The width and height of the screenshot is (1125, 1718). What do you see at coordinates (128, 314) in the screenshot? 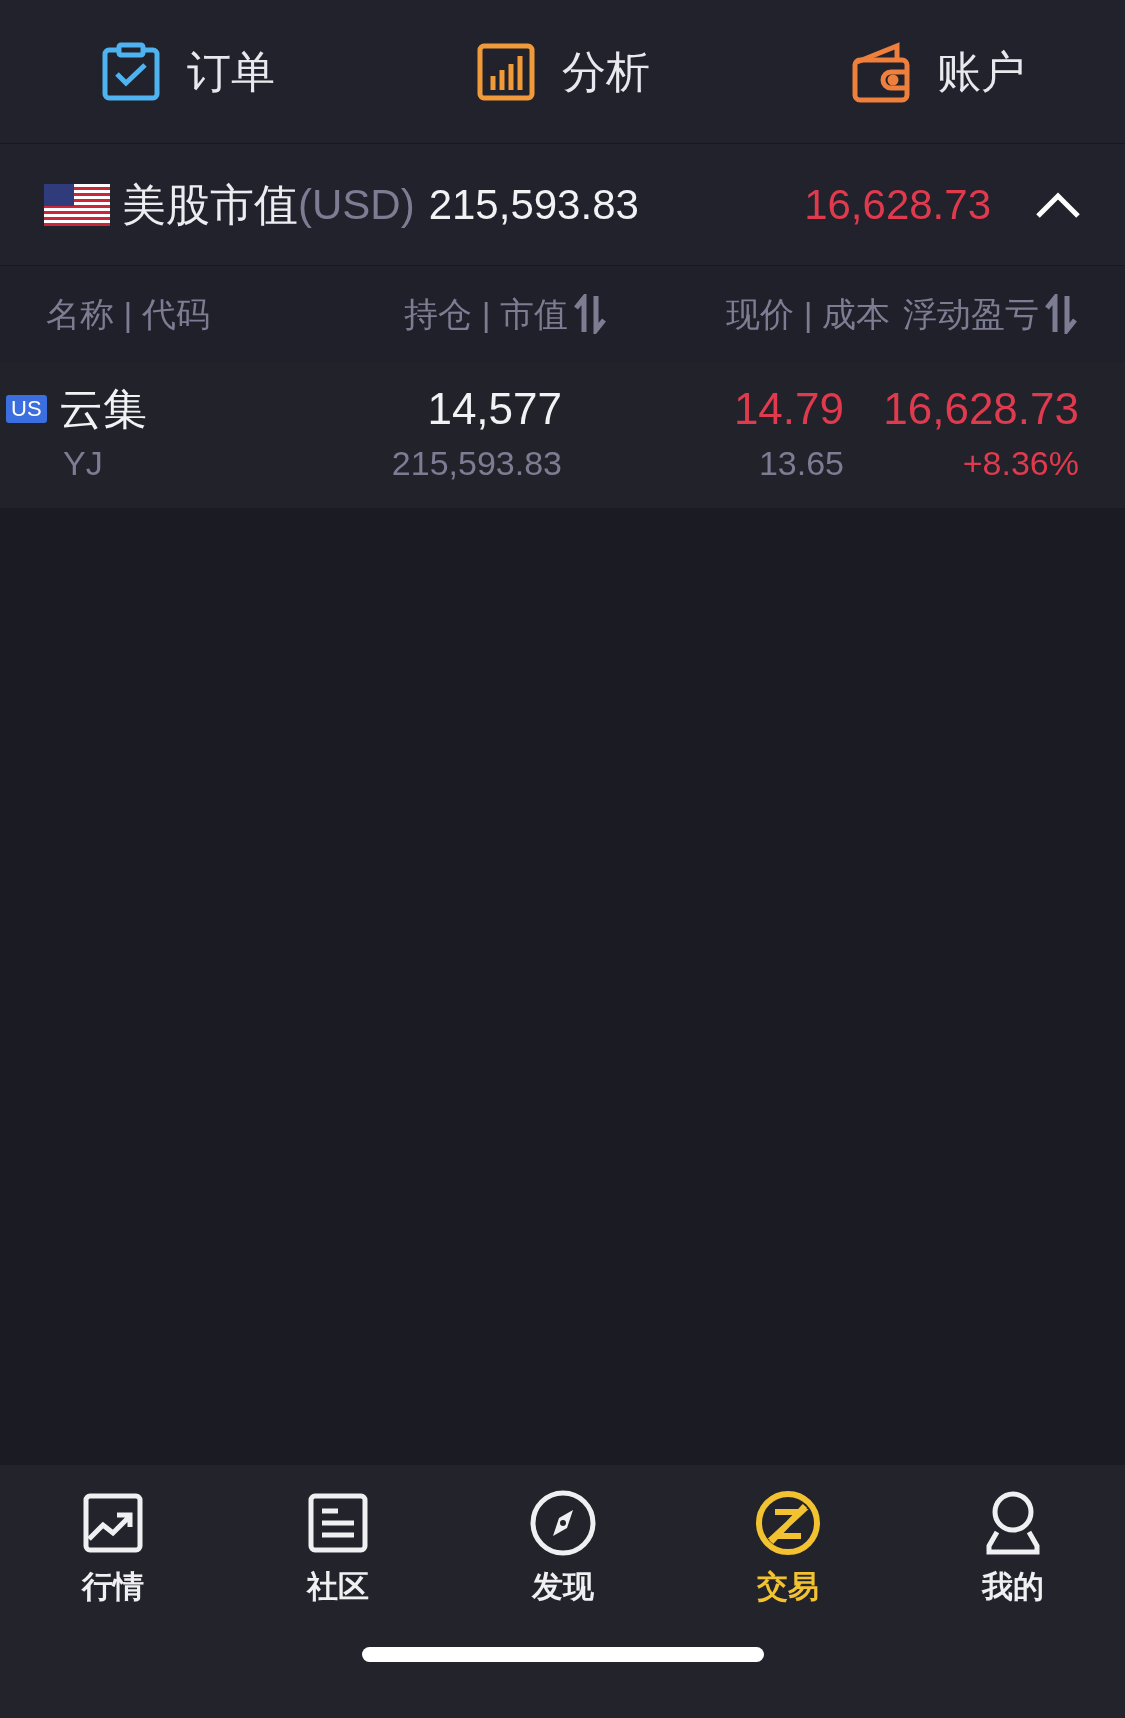
I see `column-header: 名称 | 代码` at bounding box center [128, 314].